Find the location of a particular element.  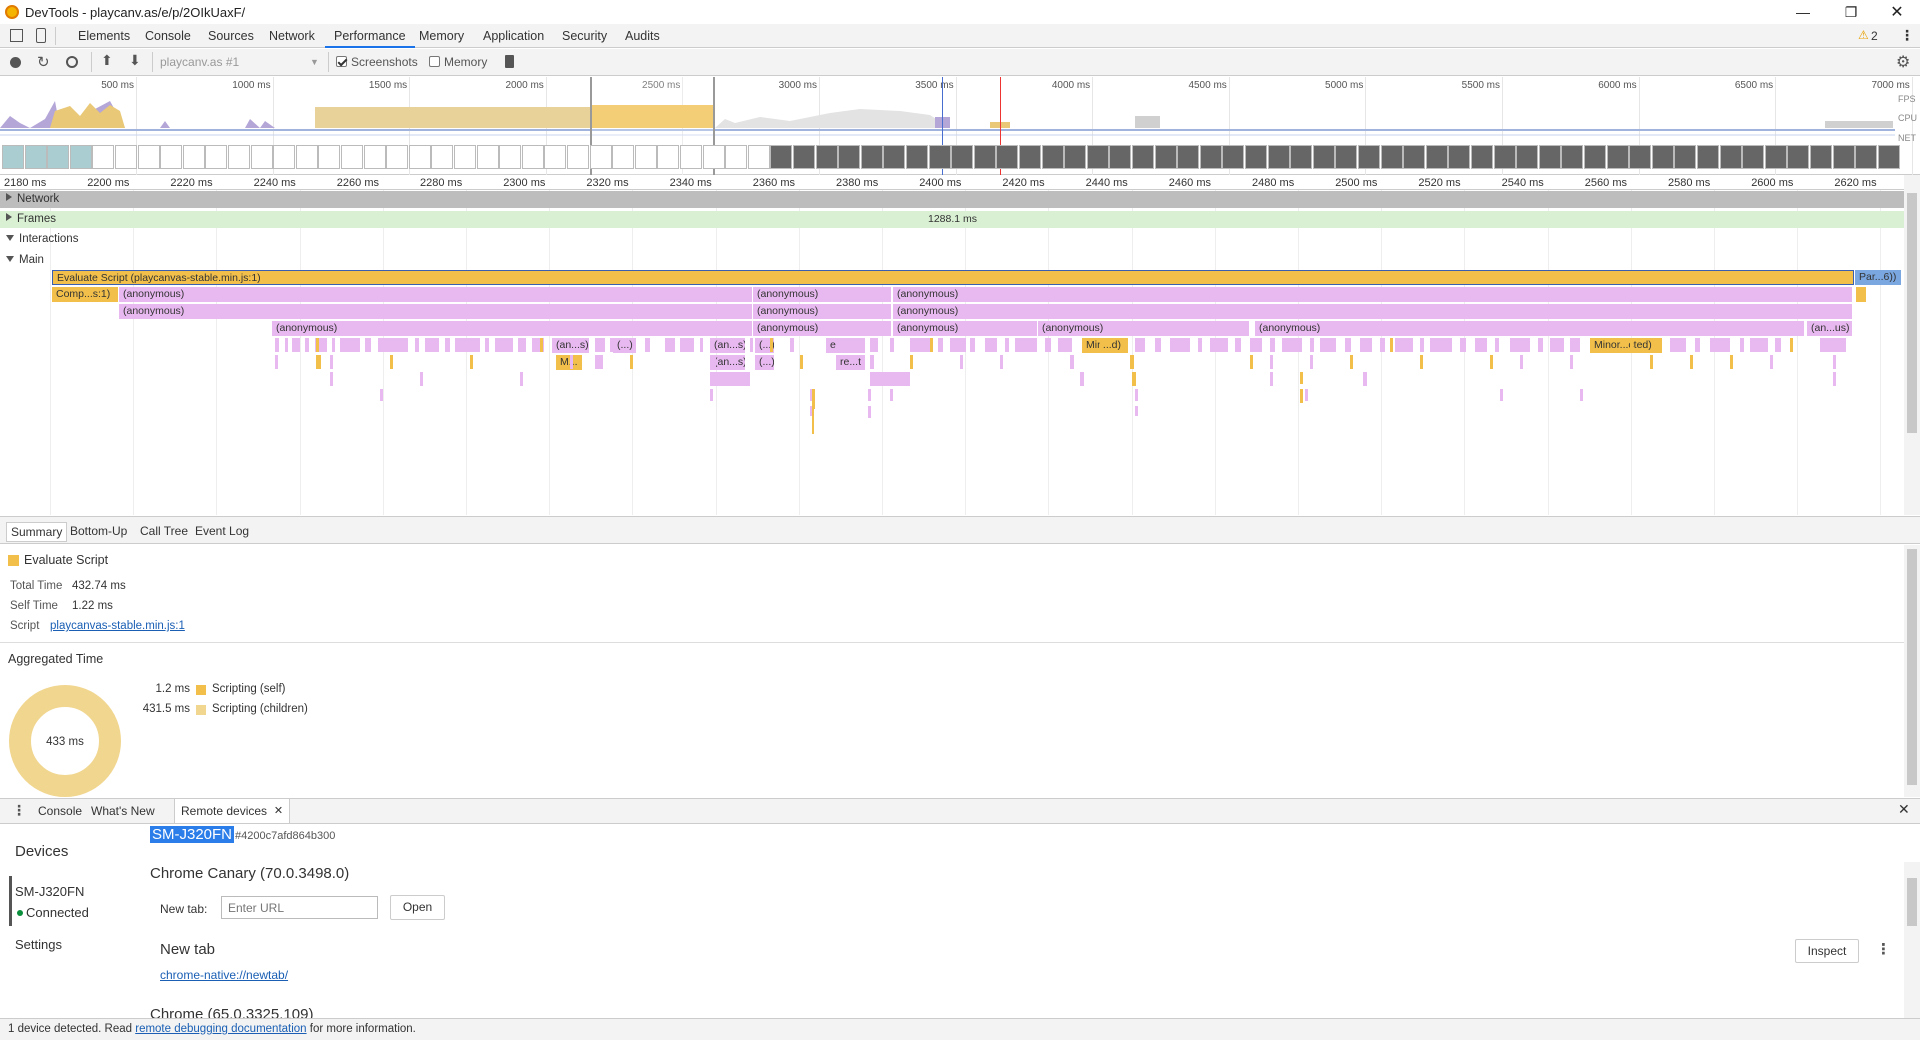

device-toolbar-icon is located at coordinates (41, 35).